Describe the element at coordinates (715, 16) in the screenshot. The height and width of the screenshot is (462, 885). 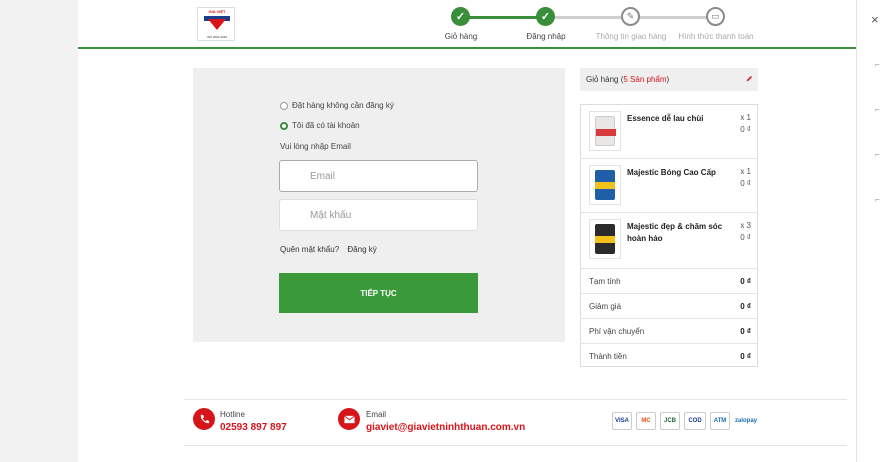
I see `step-payment-card-icon: ▭` at that location.